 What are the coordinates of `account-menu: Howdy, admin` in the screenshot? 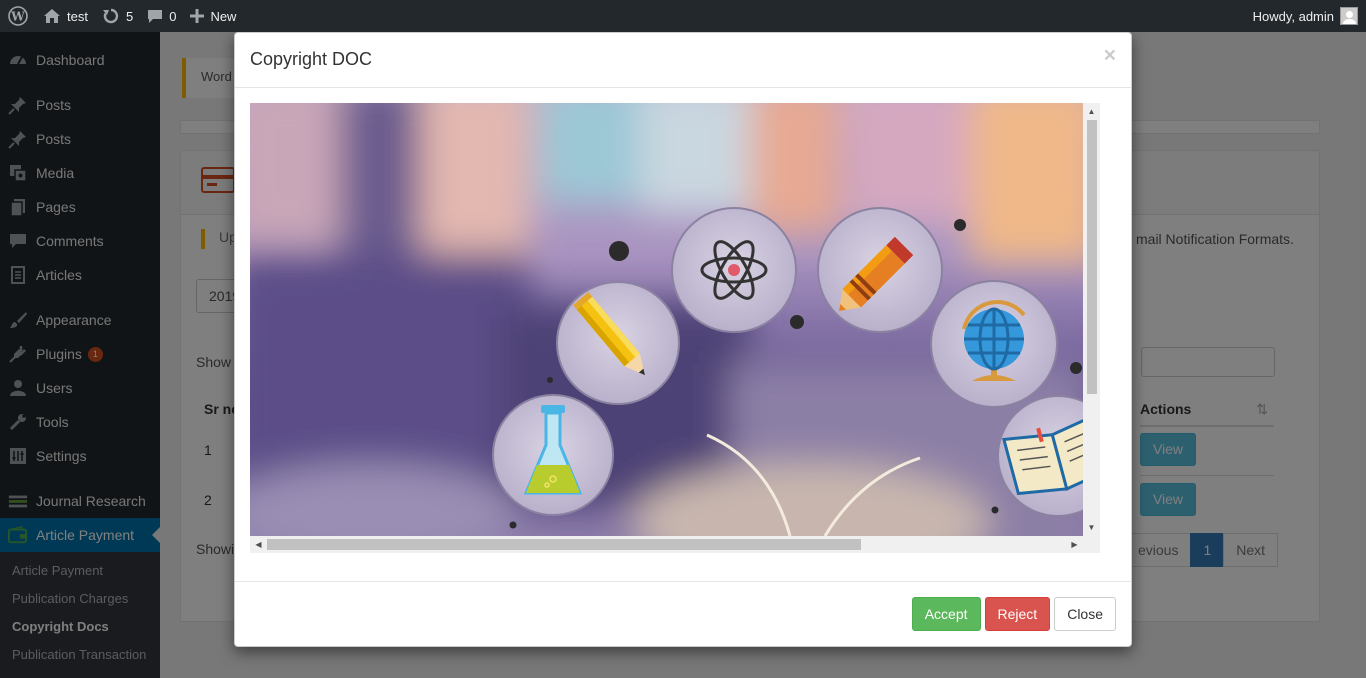 It's located at (1306, 16).